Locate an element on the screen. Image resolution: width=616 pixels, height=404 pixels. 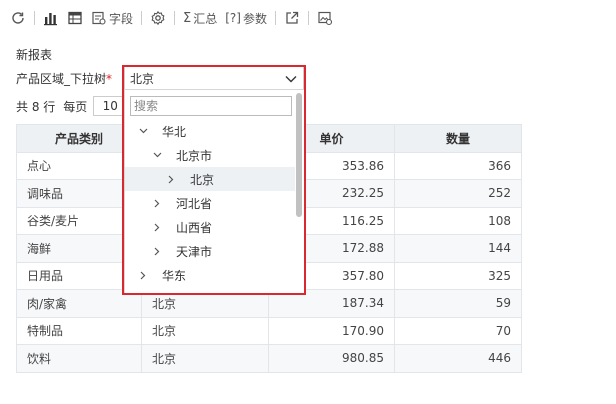
tree-node-label: 华东 is located at coordinates (174, 275).